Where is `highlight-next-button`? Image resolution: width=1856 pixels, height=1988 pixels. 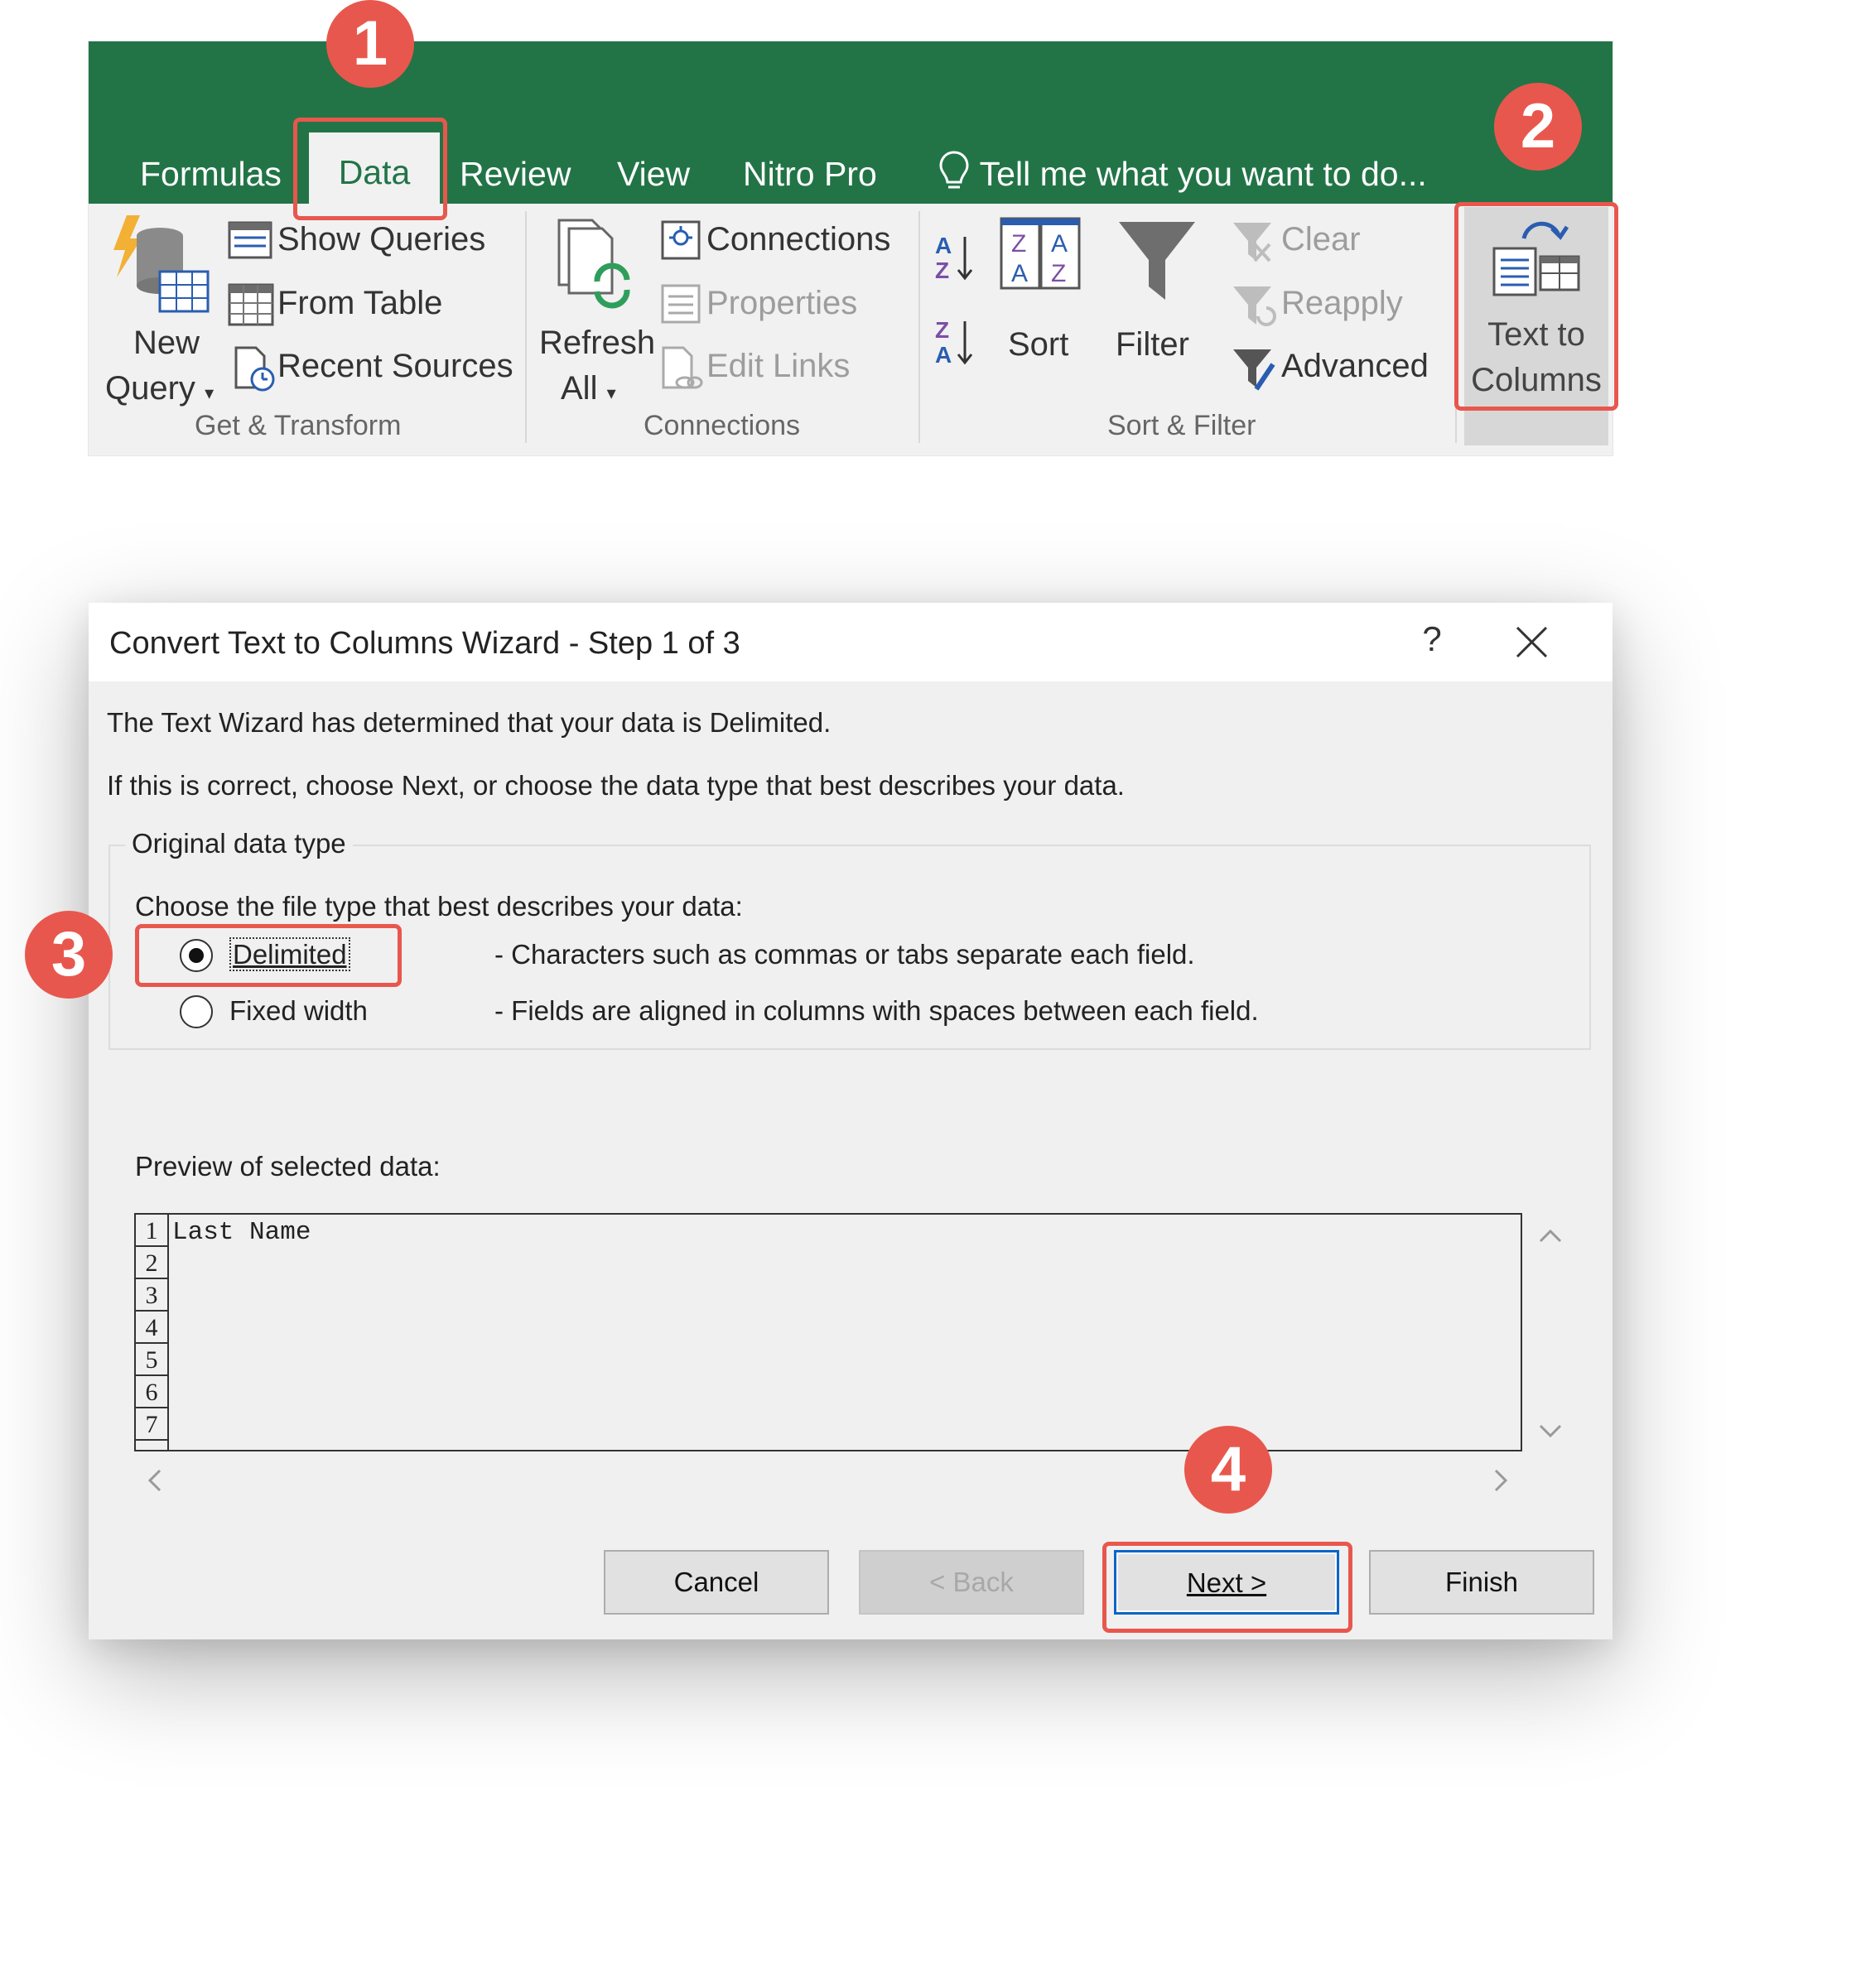
highlight-next-button is located at coordinates (1227, 1587).